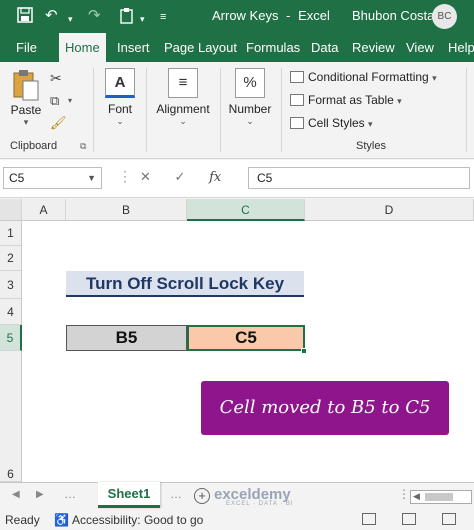  What do you see at coordinates (416, 496) in the screenshot?
I see `scroll-left-icon: ◀` at bounding box center [416, 496].